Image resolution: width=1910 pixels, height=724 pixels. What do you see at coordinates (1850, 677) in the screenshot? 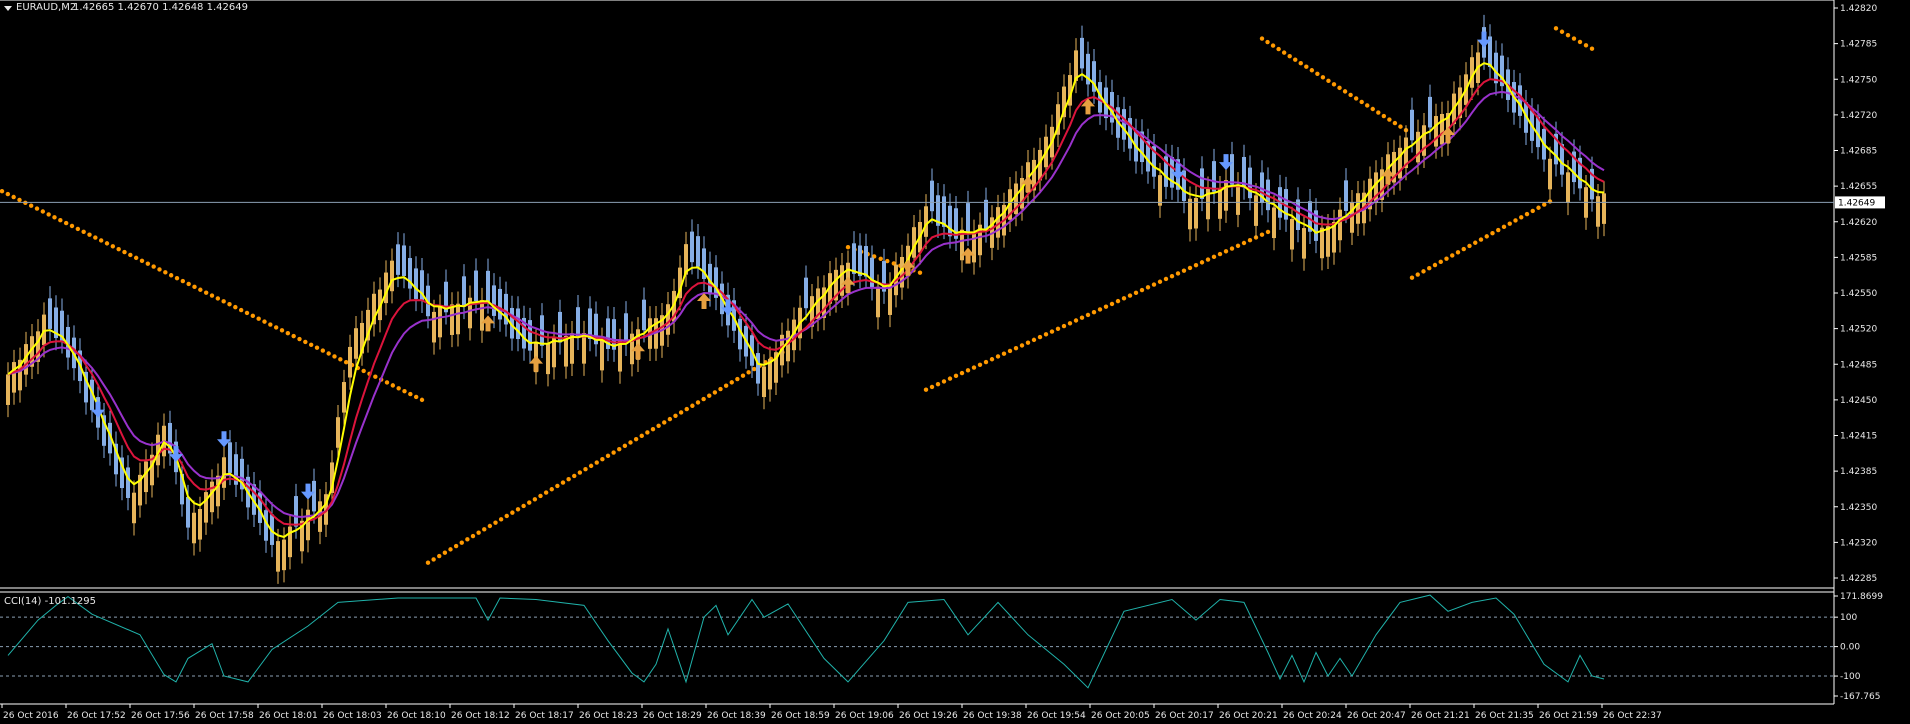
I see `cci-tick-label: -100` at bounding box center [1850, 677].